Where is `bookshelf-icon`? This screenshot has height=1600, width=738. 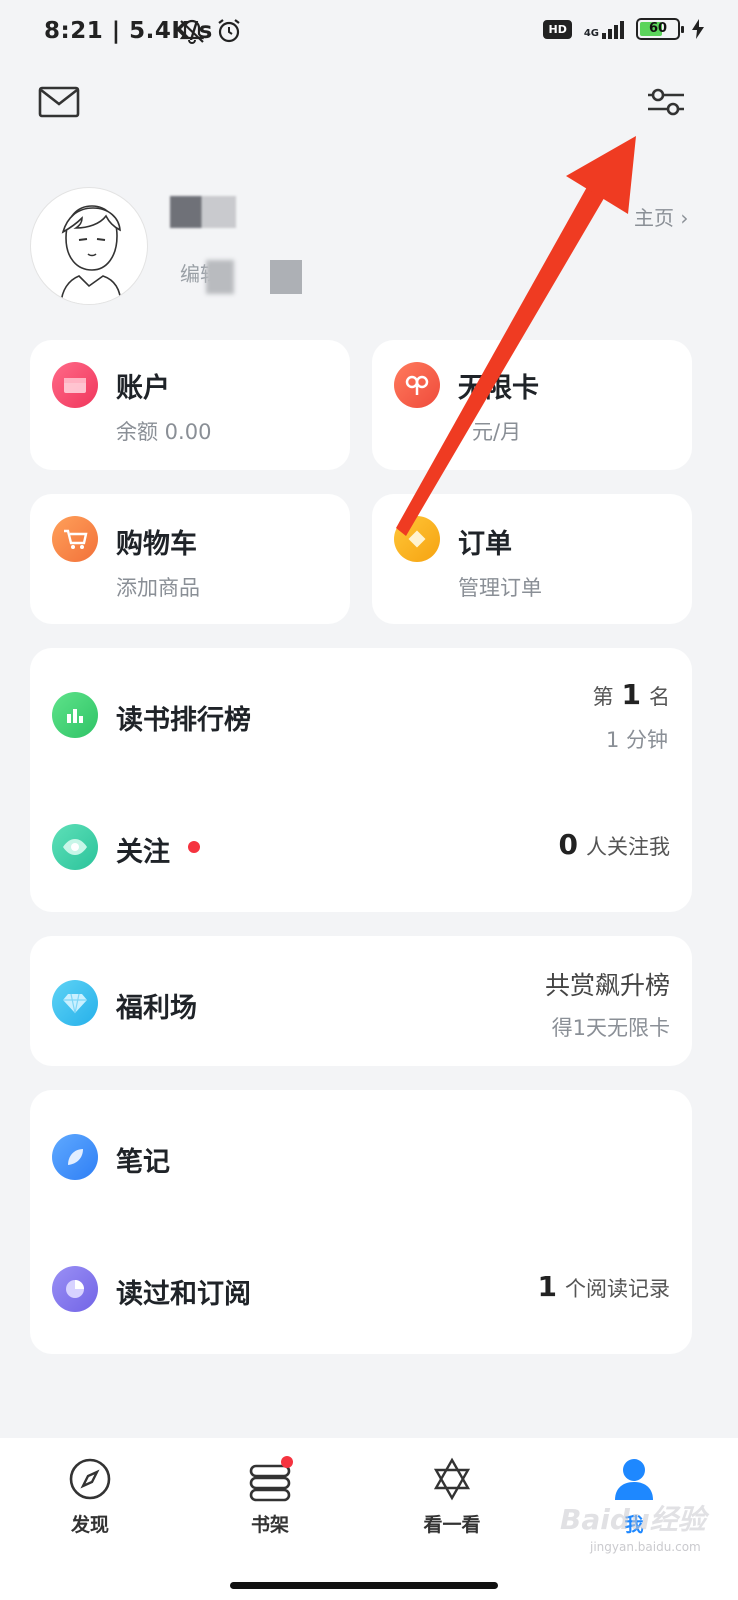
bookshelf-icon is located at coordinates (271, 1479).